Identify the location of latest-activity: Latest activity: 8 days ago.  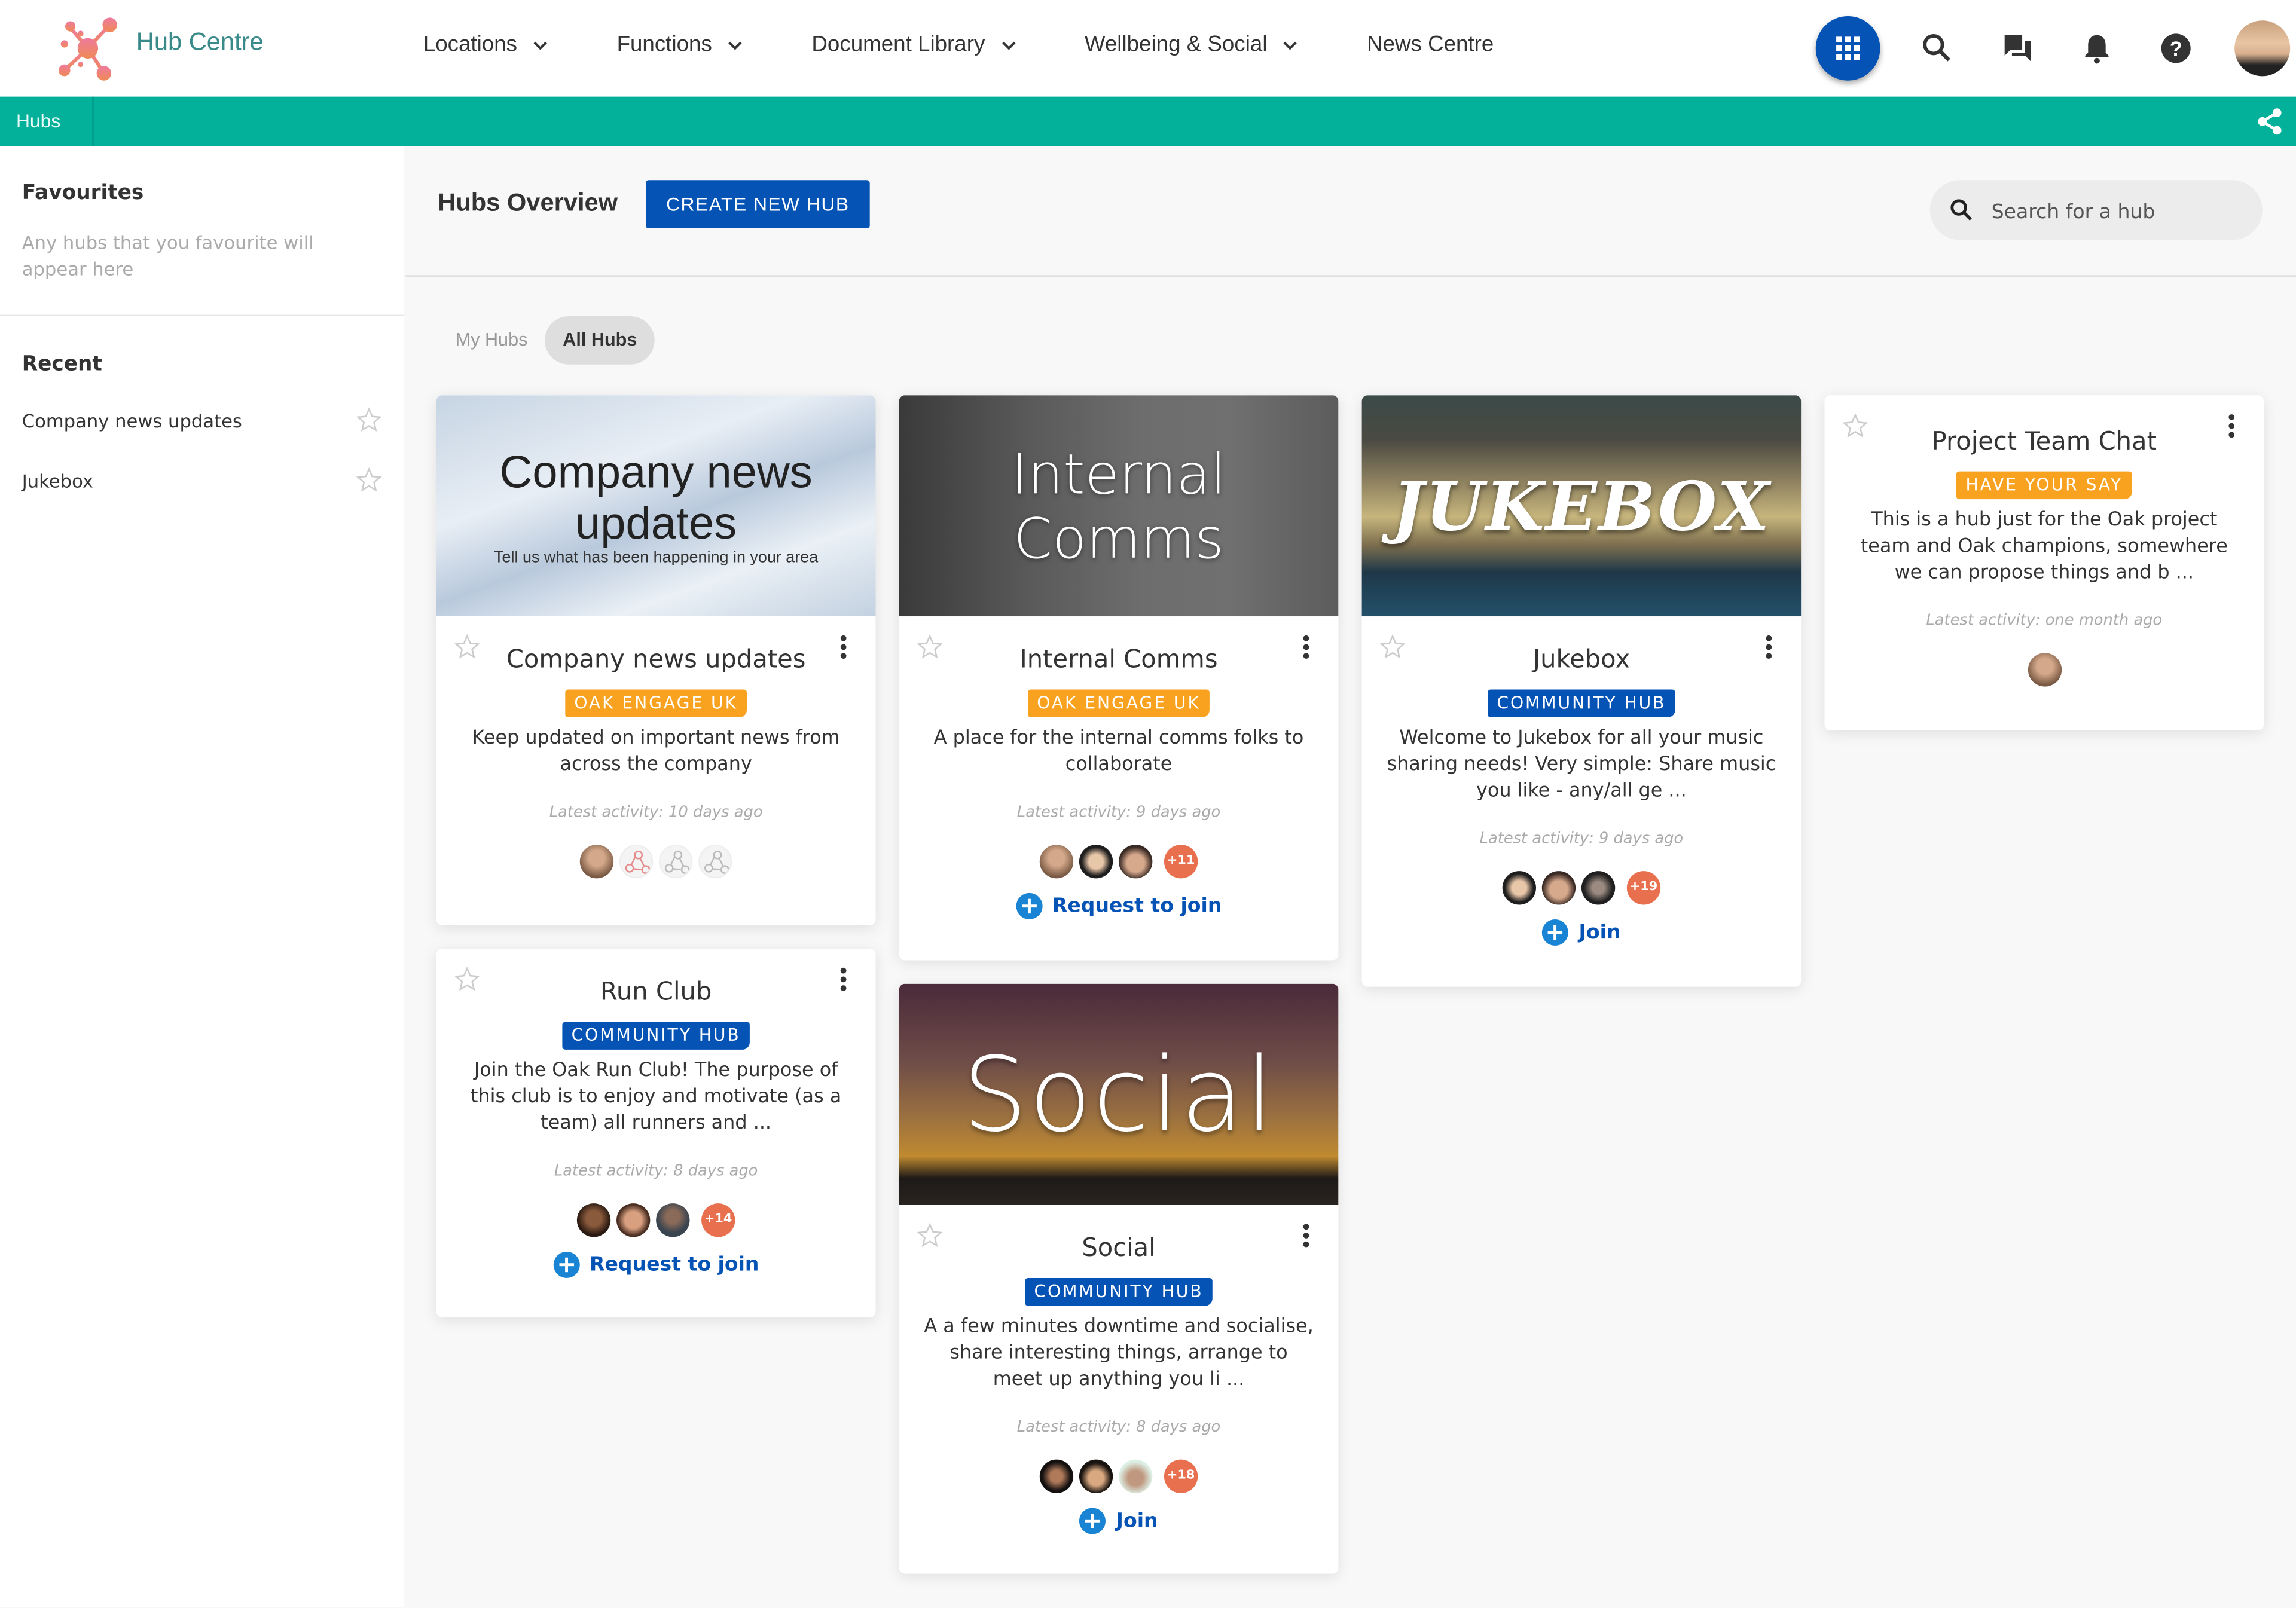
(656, 1171).